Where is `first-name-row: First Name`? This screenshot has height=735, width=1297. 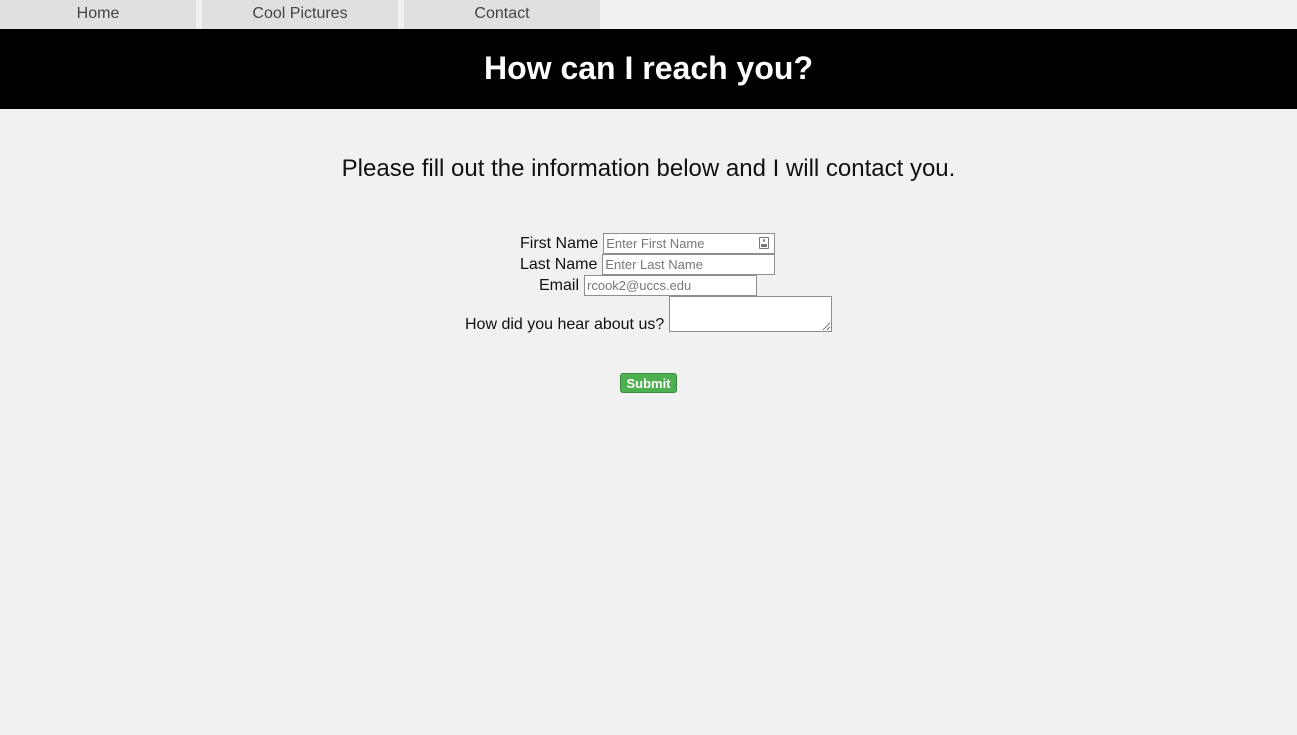
first-name-row: First Name is located at coordinates (648, 243).